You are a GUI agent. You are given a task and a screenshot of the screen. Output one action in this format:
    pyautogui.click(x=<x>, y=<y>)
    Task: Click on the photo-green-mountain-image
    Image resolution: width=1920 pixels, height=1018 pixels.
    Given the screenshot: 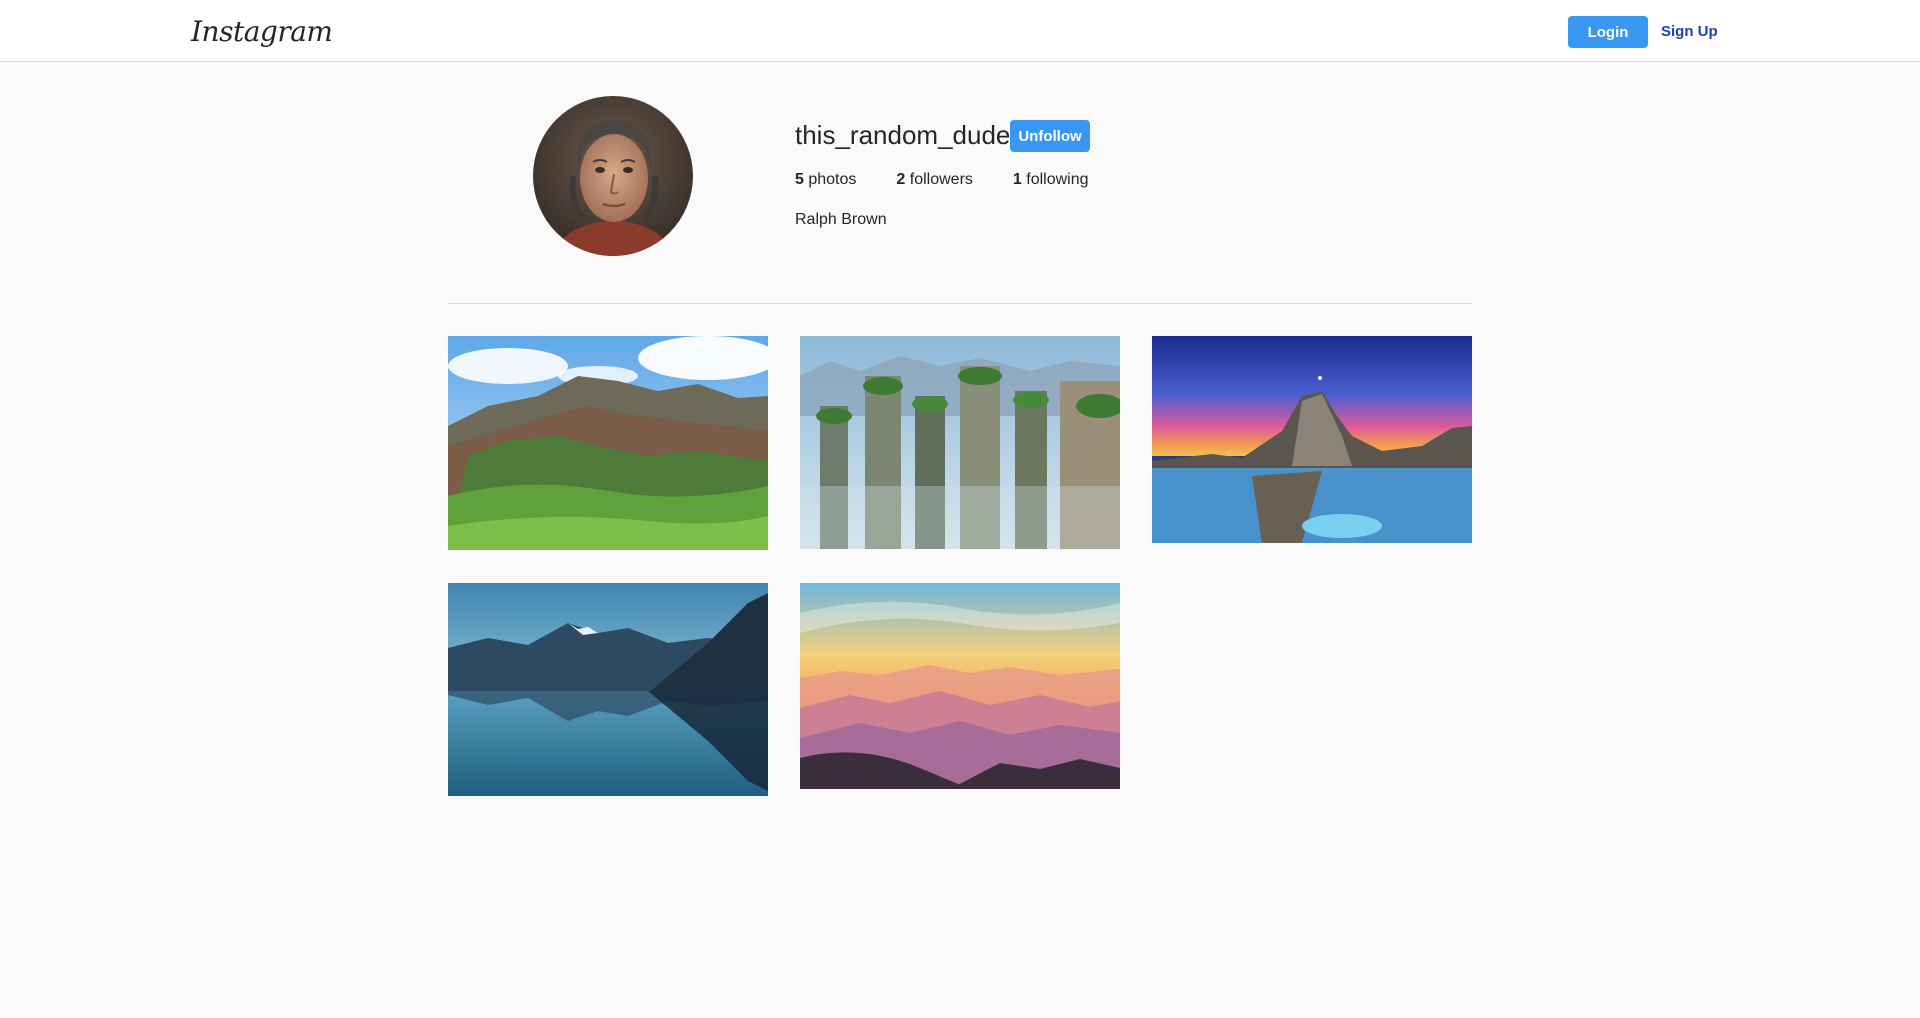 What is the action you would take?
    pyautogui.click(x=608, y=443)
    